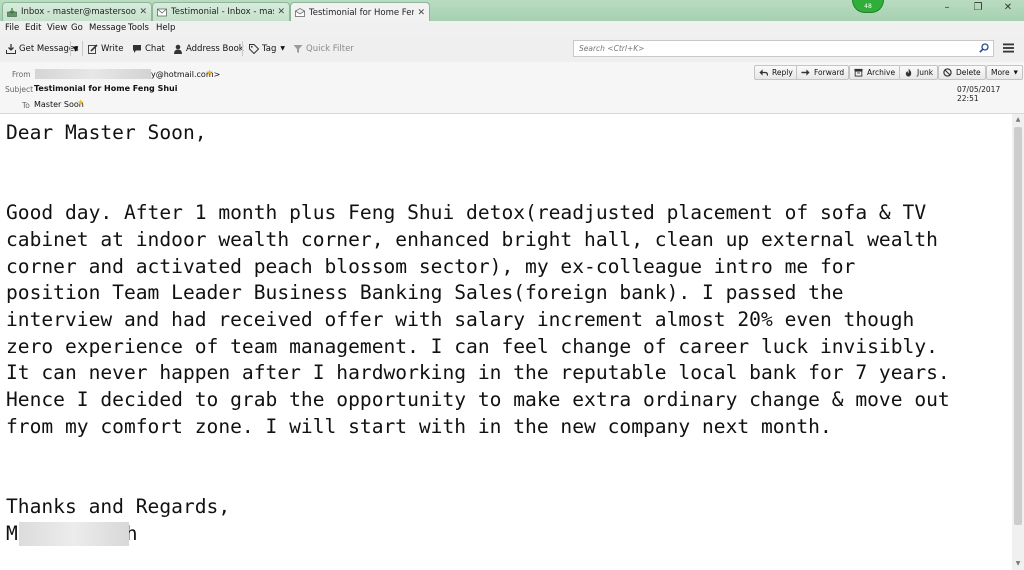 The image size is (1024, 570). What do you see at coordinates (26, 105) in the screenshot?
I see `to-label: To` at bounding box center [26, 105].